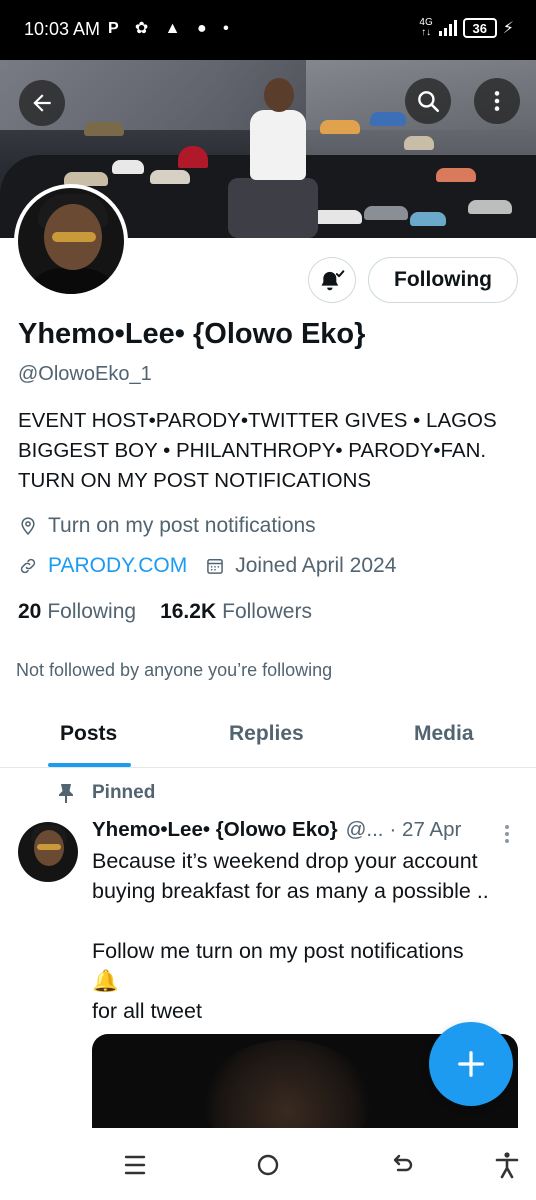  I want to click on bio-line: TURN ON MY POST NOTIFICATIONS, so click(195, 480).